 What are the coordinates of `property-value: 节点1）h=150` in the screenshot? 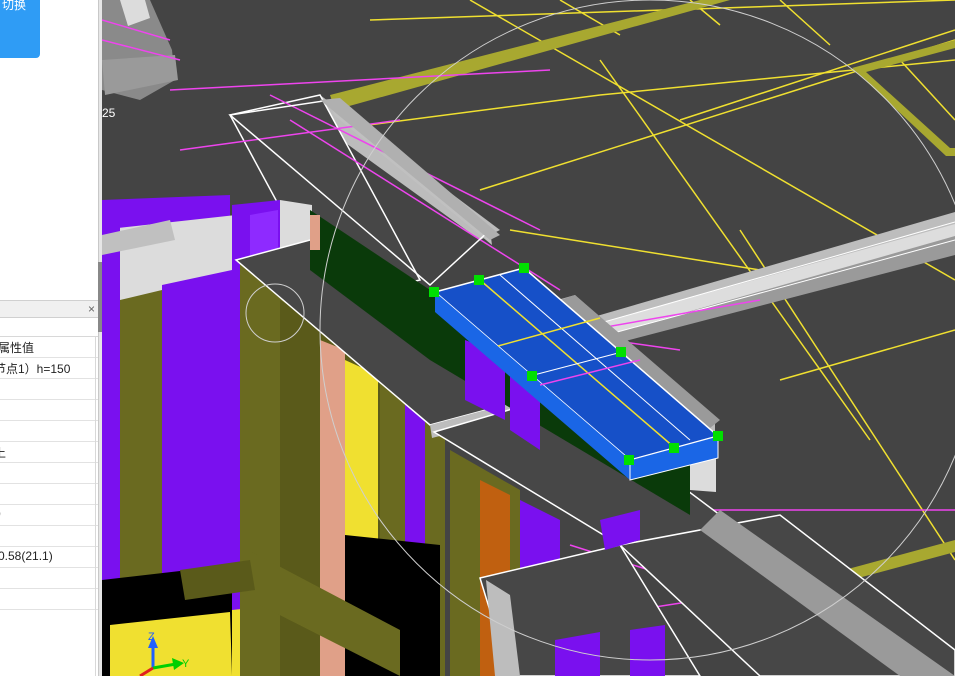 It's located at (35, 369).